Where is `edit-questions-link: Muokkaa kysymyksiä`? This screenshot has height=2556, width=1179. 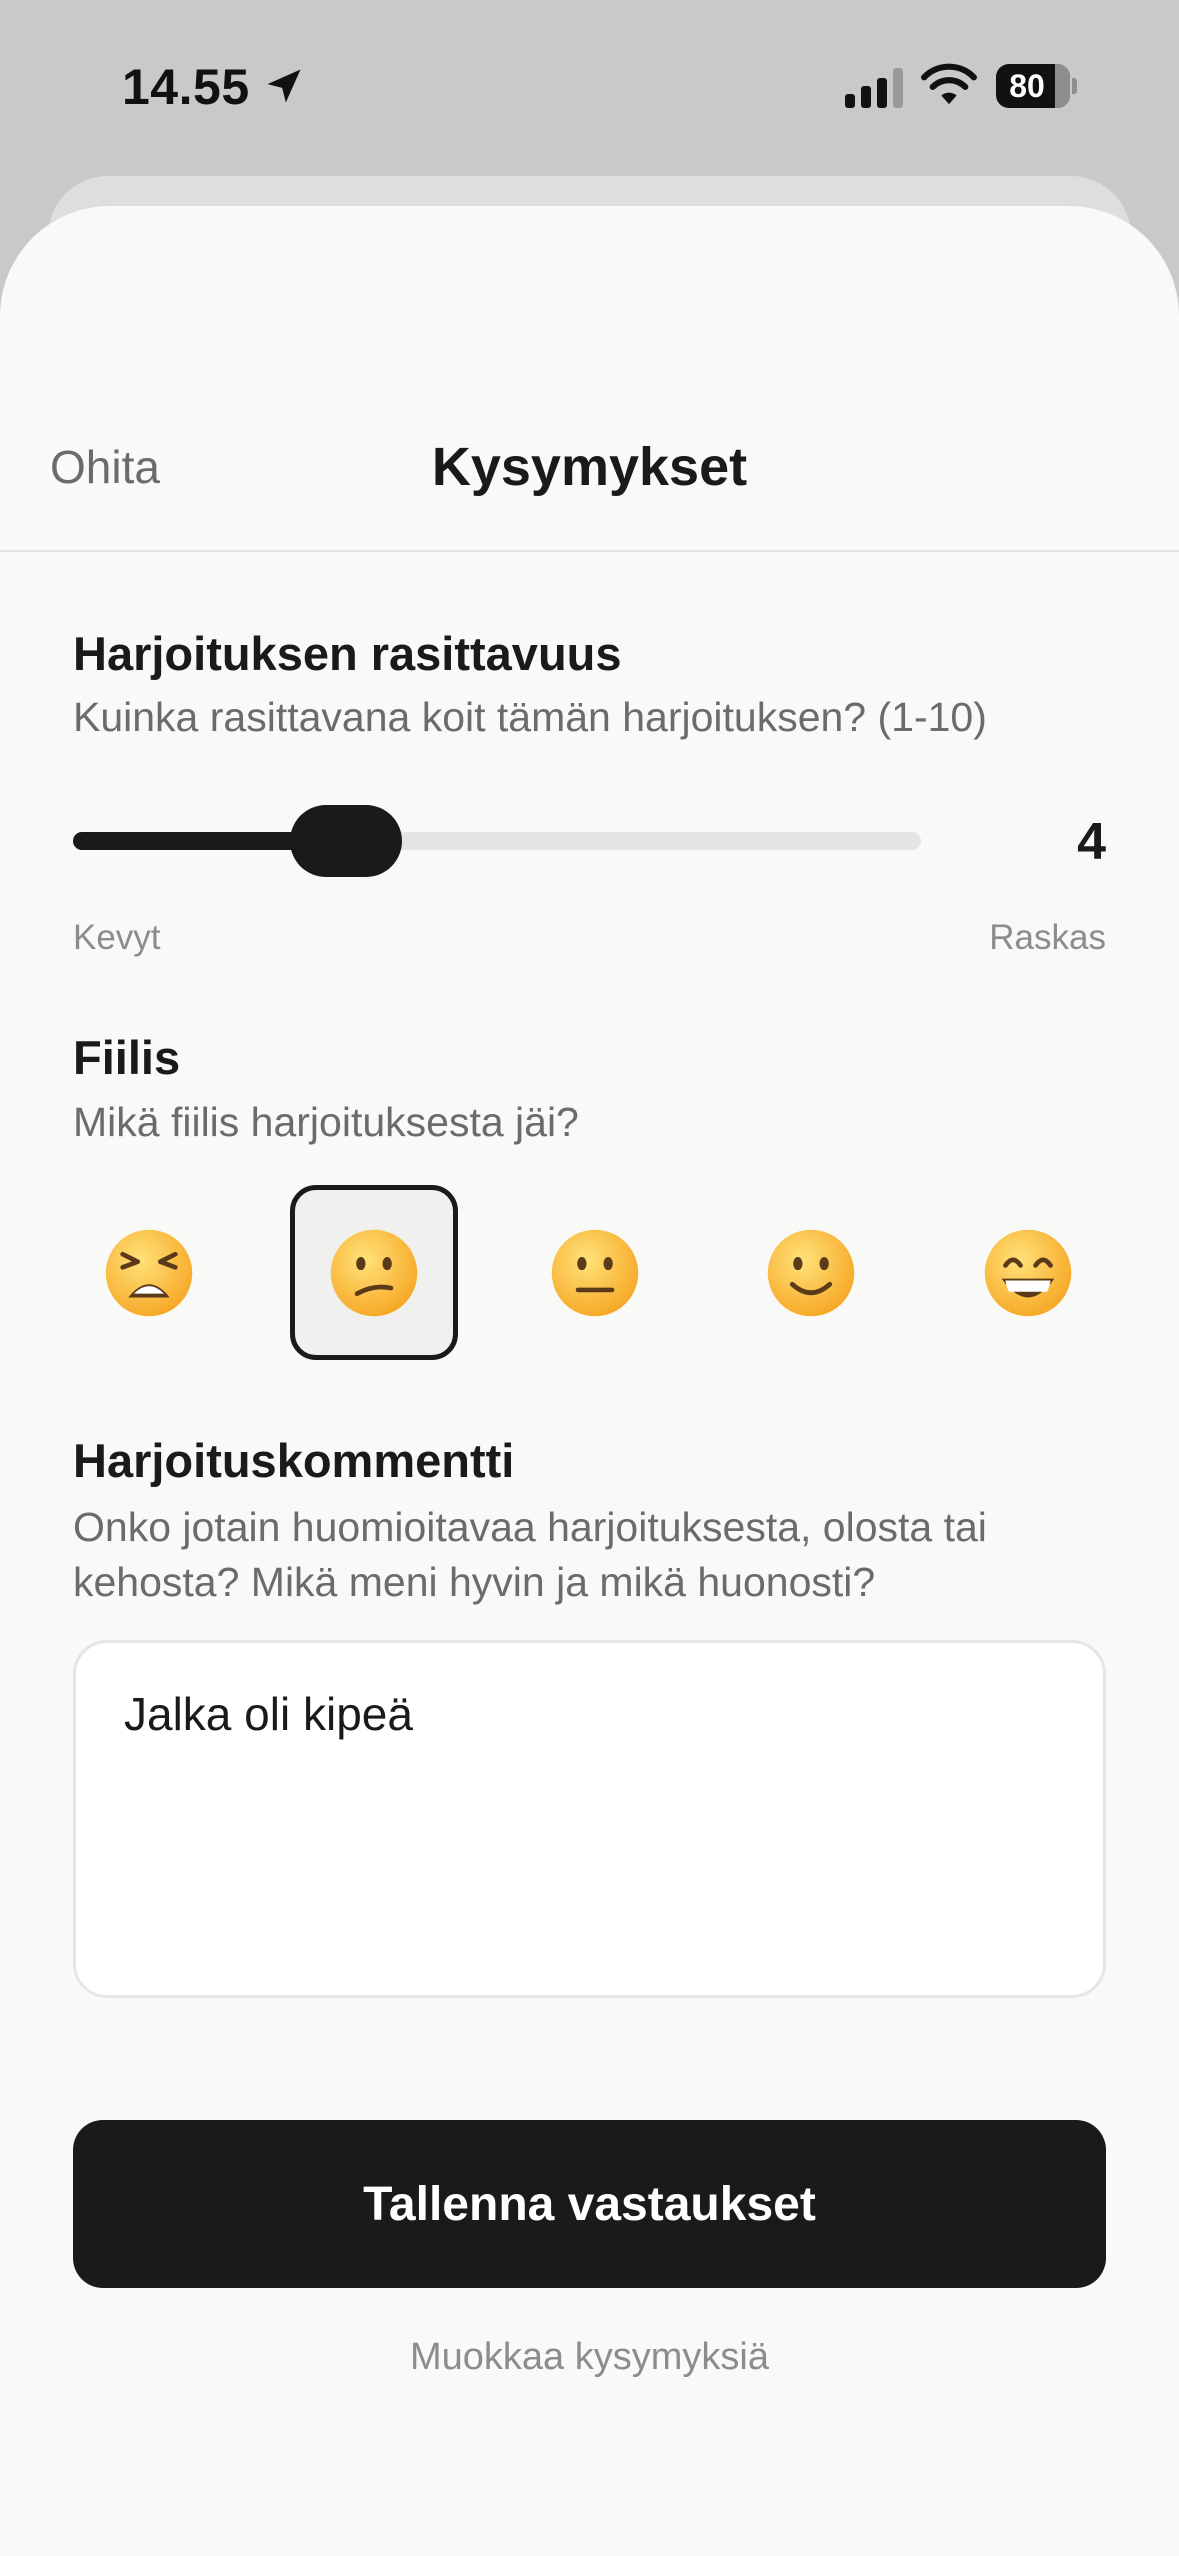 edit-questions-link: Muokkaa kysymyksiä is located at coordinates (589, 2357).